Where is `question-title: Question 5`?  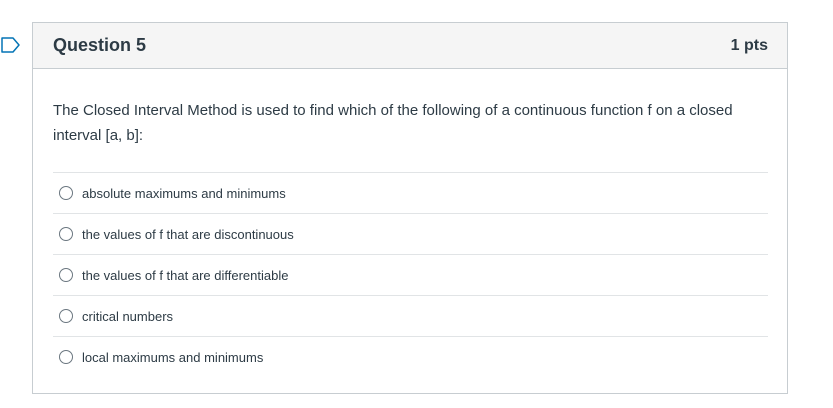 question-title: Question 5 is located at coordinates (100, 45).